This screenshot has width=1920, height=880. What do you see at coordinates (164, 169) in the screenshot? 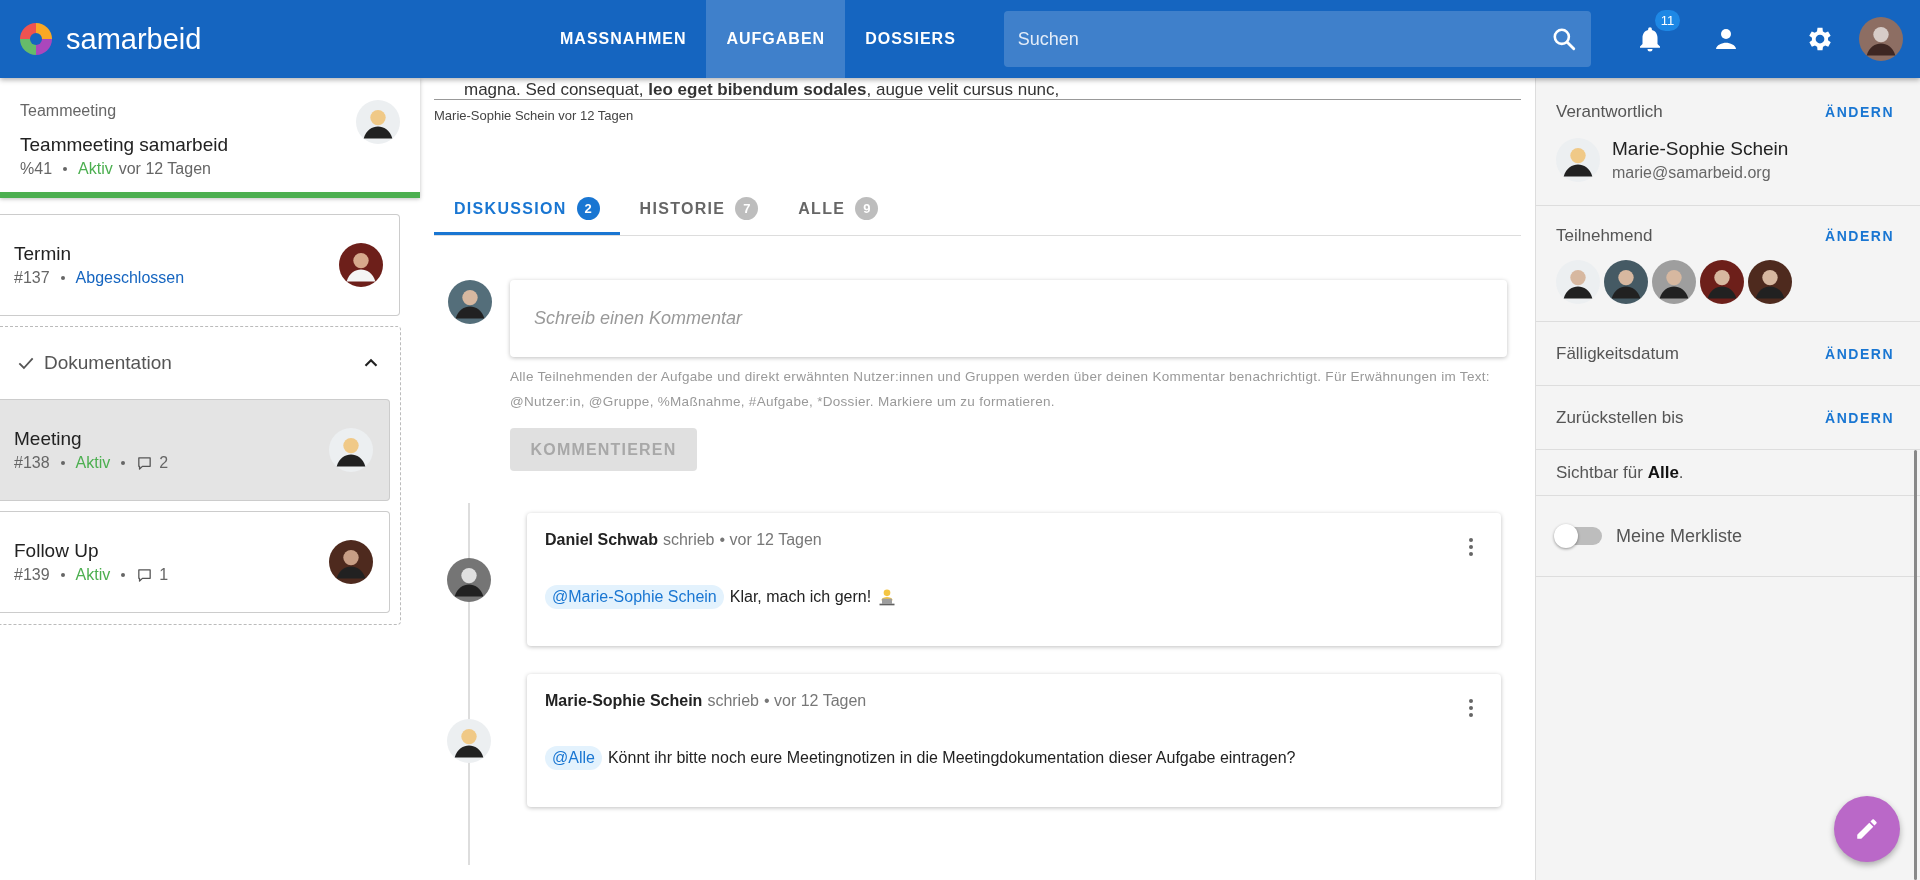
I see `time-label: vor 12 Tagen` at bounding box center [164, 169].